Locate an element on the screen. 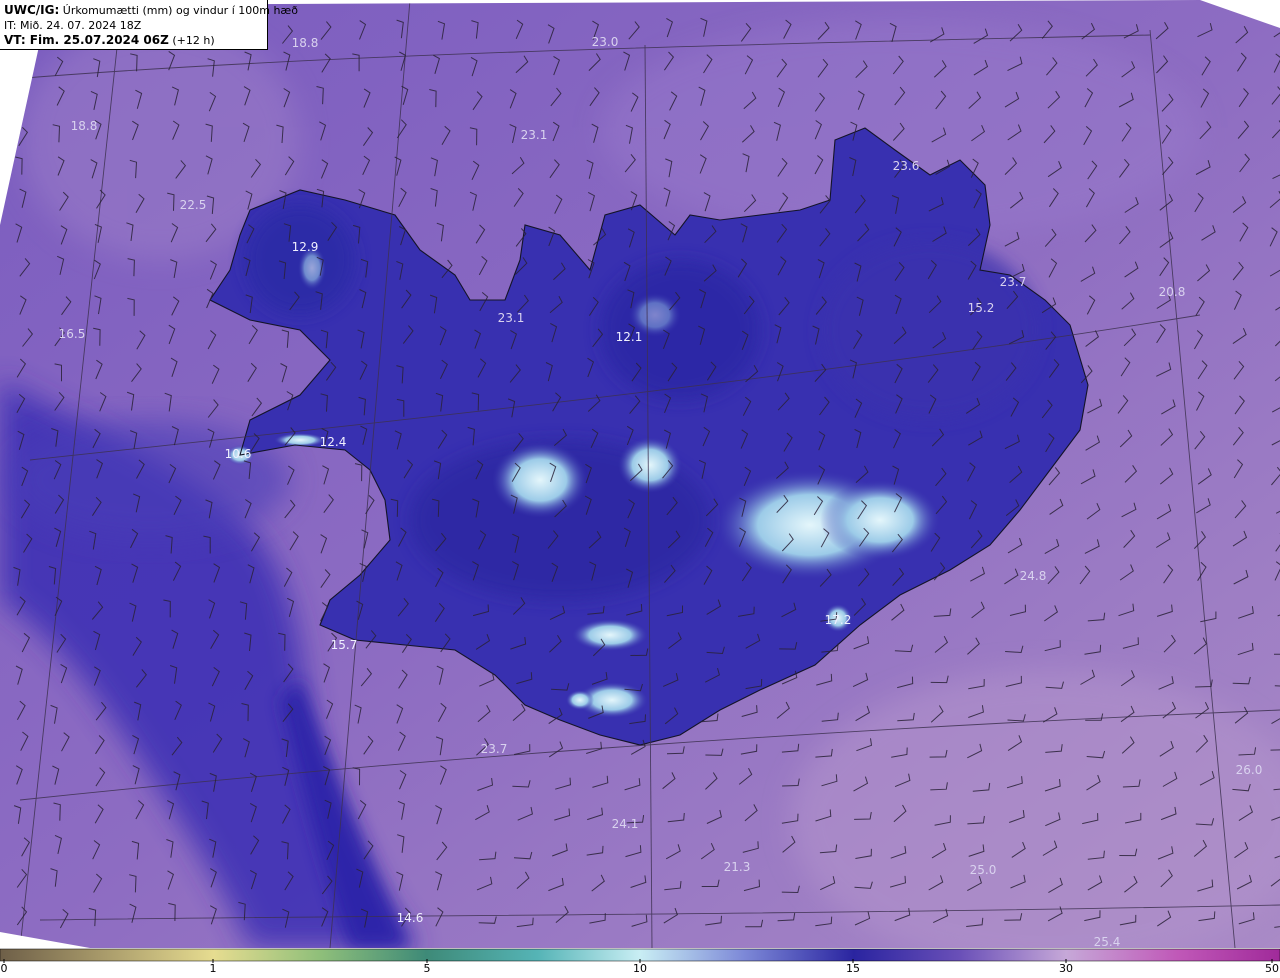 This screenshot has height=978, width=1280. precip-value-label: 20.8 is located at coordinates (1172, 292).